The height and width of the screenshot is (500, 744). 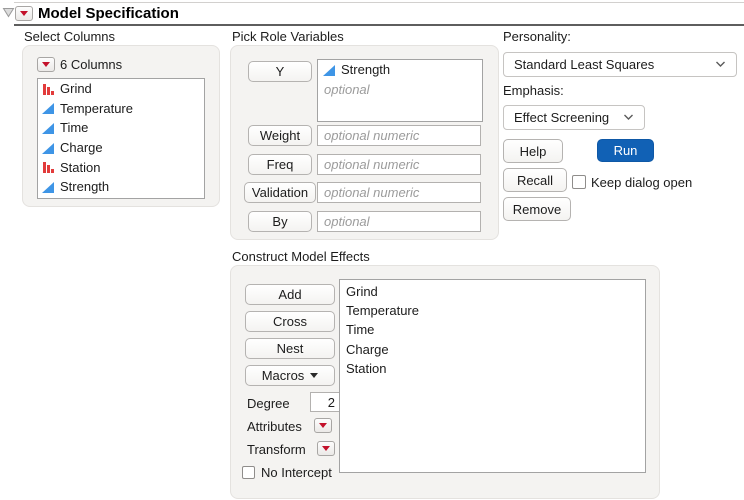 I want to click on by-role-button: By, so click(x=280, y=221).